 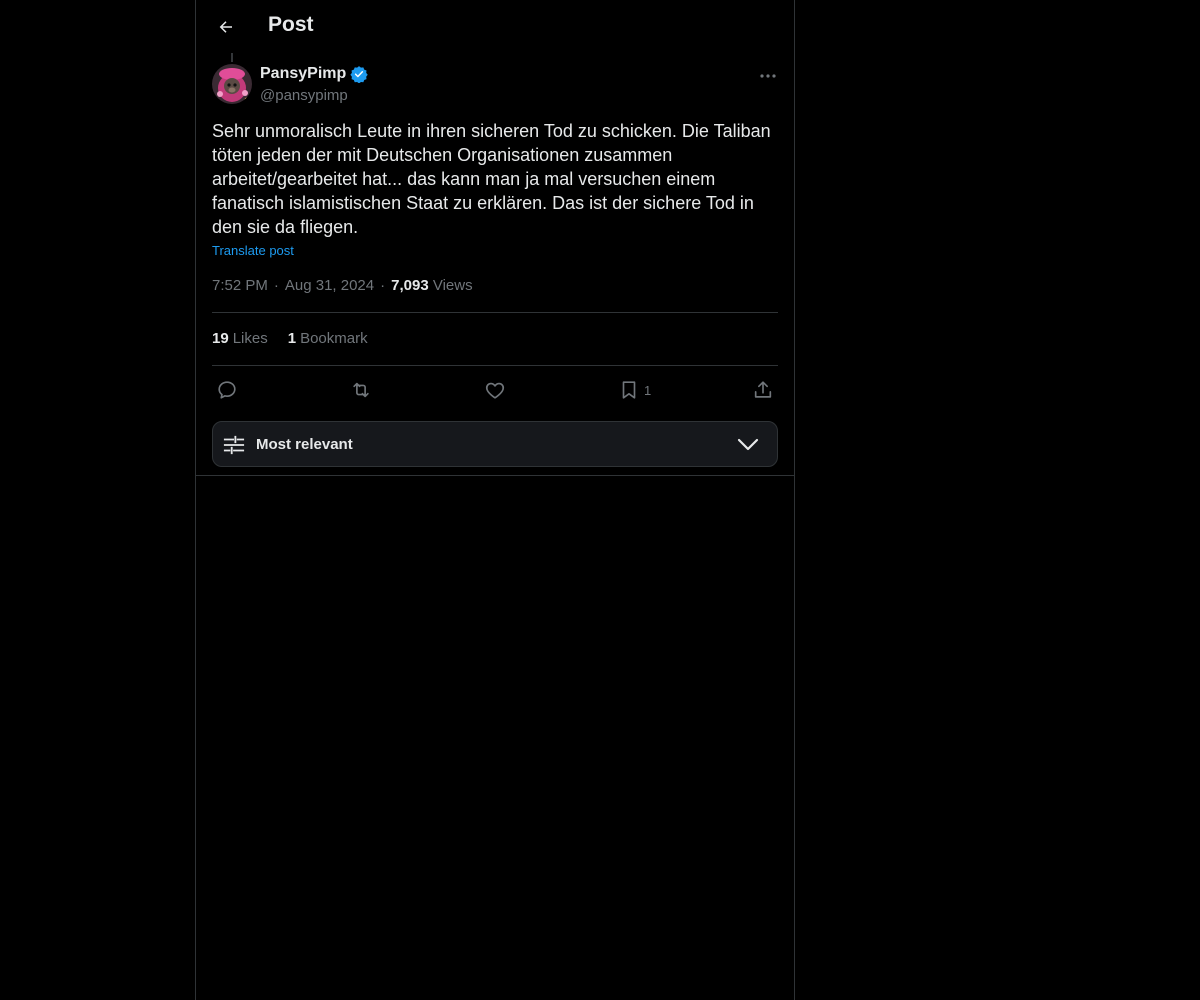 I want to click on bookmarks-count: 1, so click(x=292, y=338).